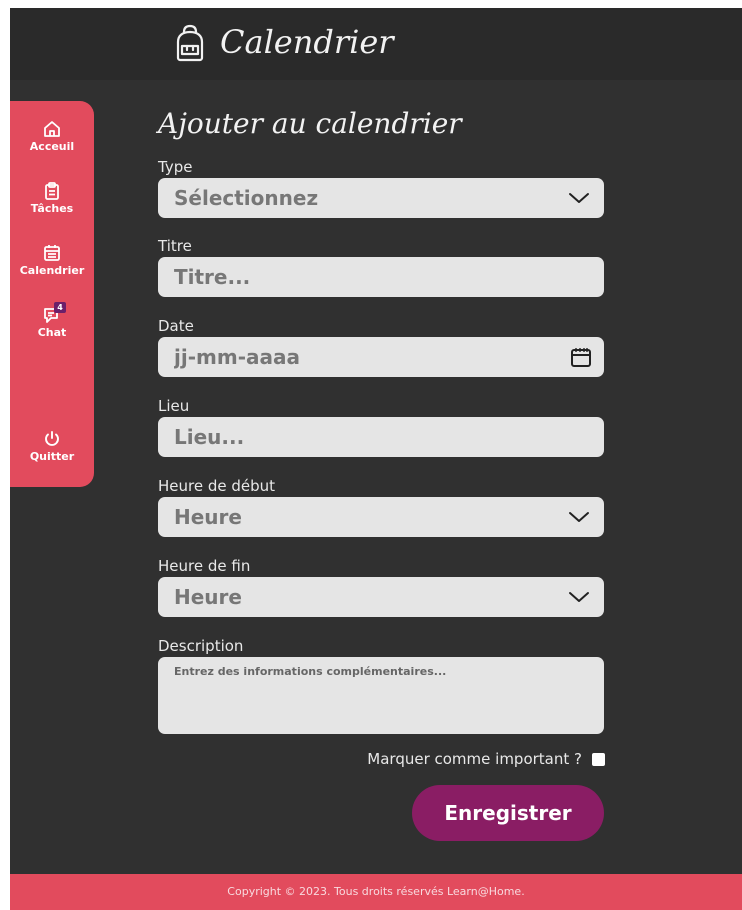  I want to click on save-button: Enregistrer, so click(508, 813).